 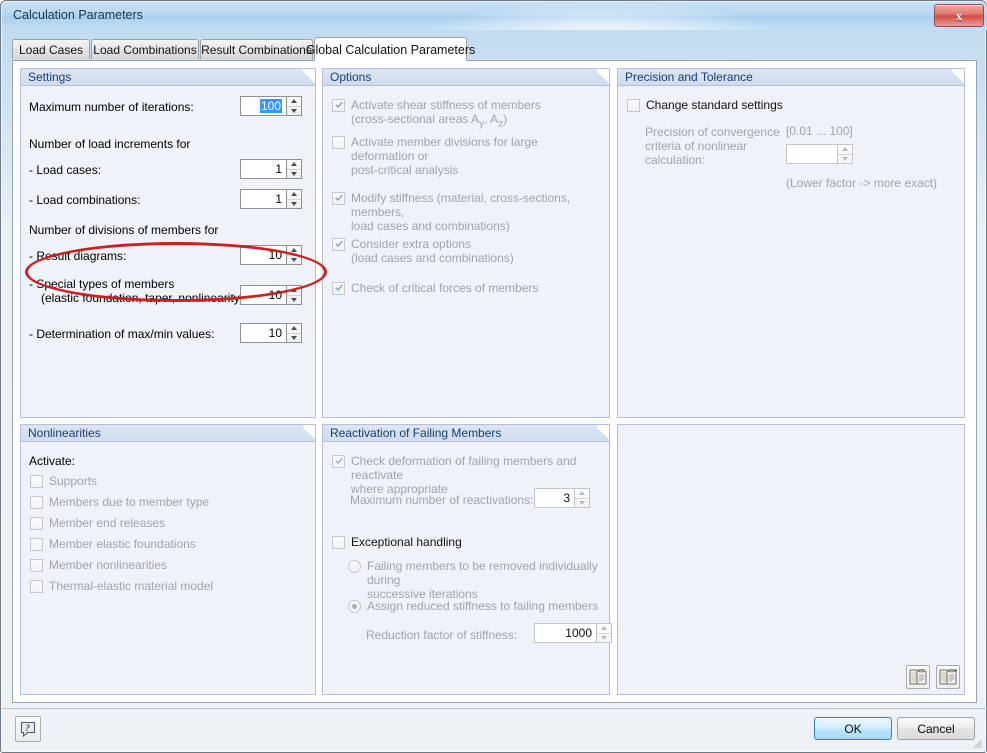 I want to click on load-combinations-label: - Load combinations:, so click(x=85, y=200).